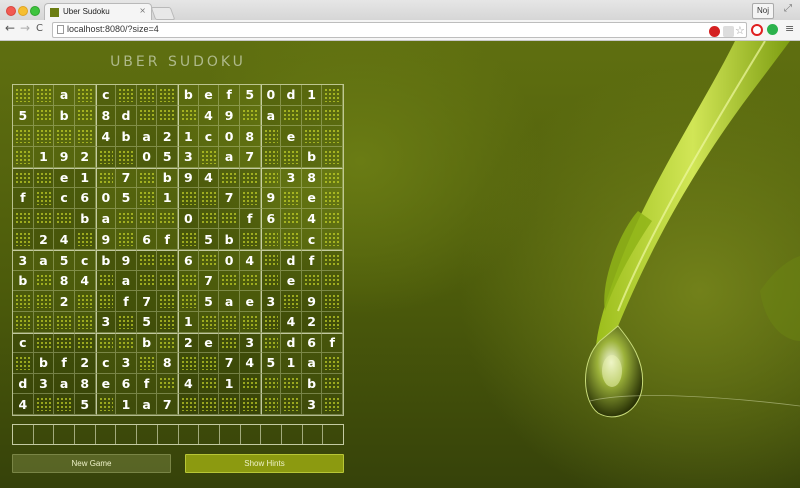 Image resolution: width=800 pixels, height=488 pixels. Describe the element at coordinates (126, 384) in the screenshot. I see `sudoku-cell: 6` at that location.